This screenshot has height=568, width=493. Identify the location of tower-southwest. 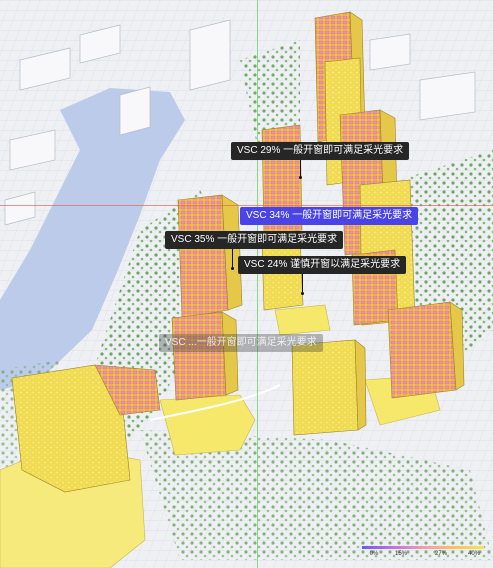
(205, 356).